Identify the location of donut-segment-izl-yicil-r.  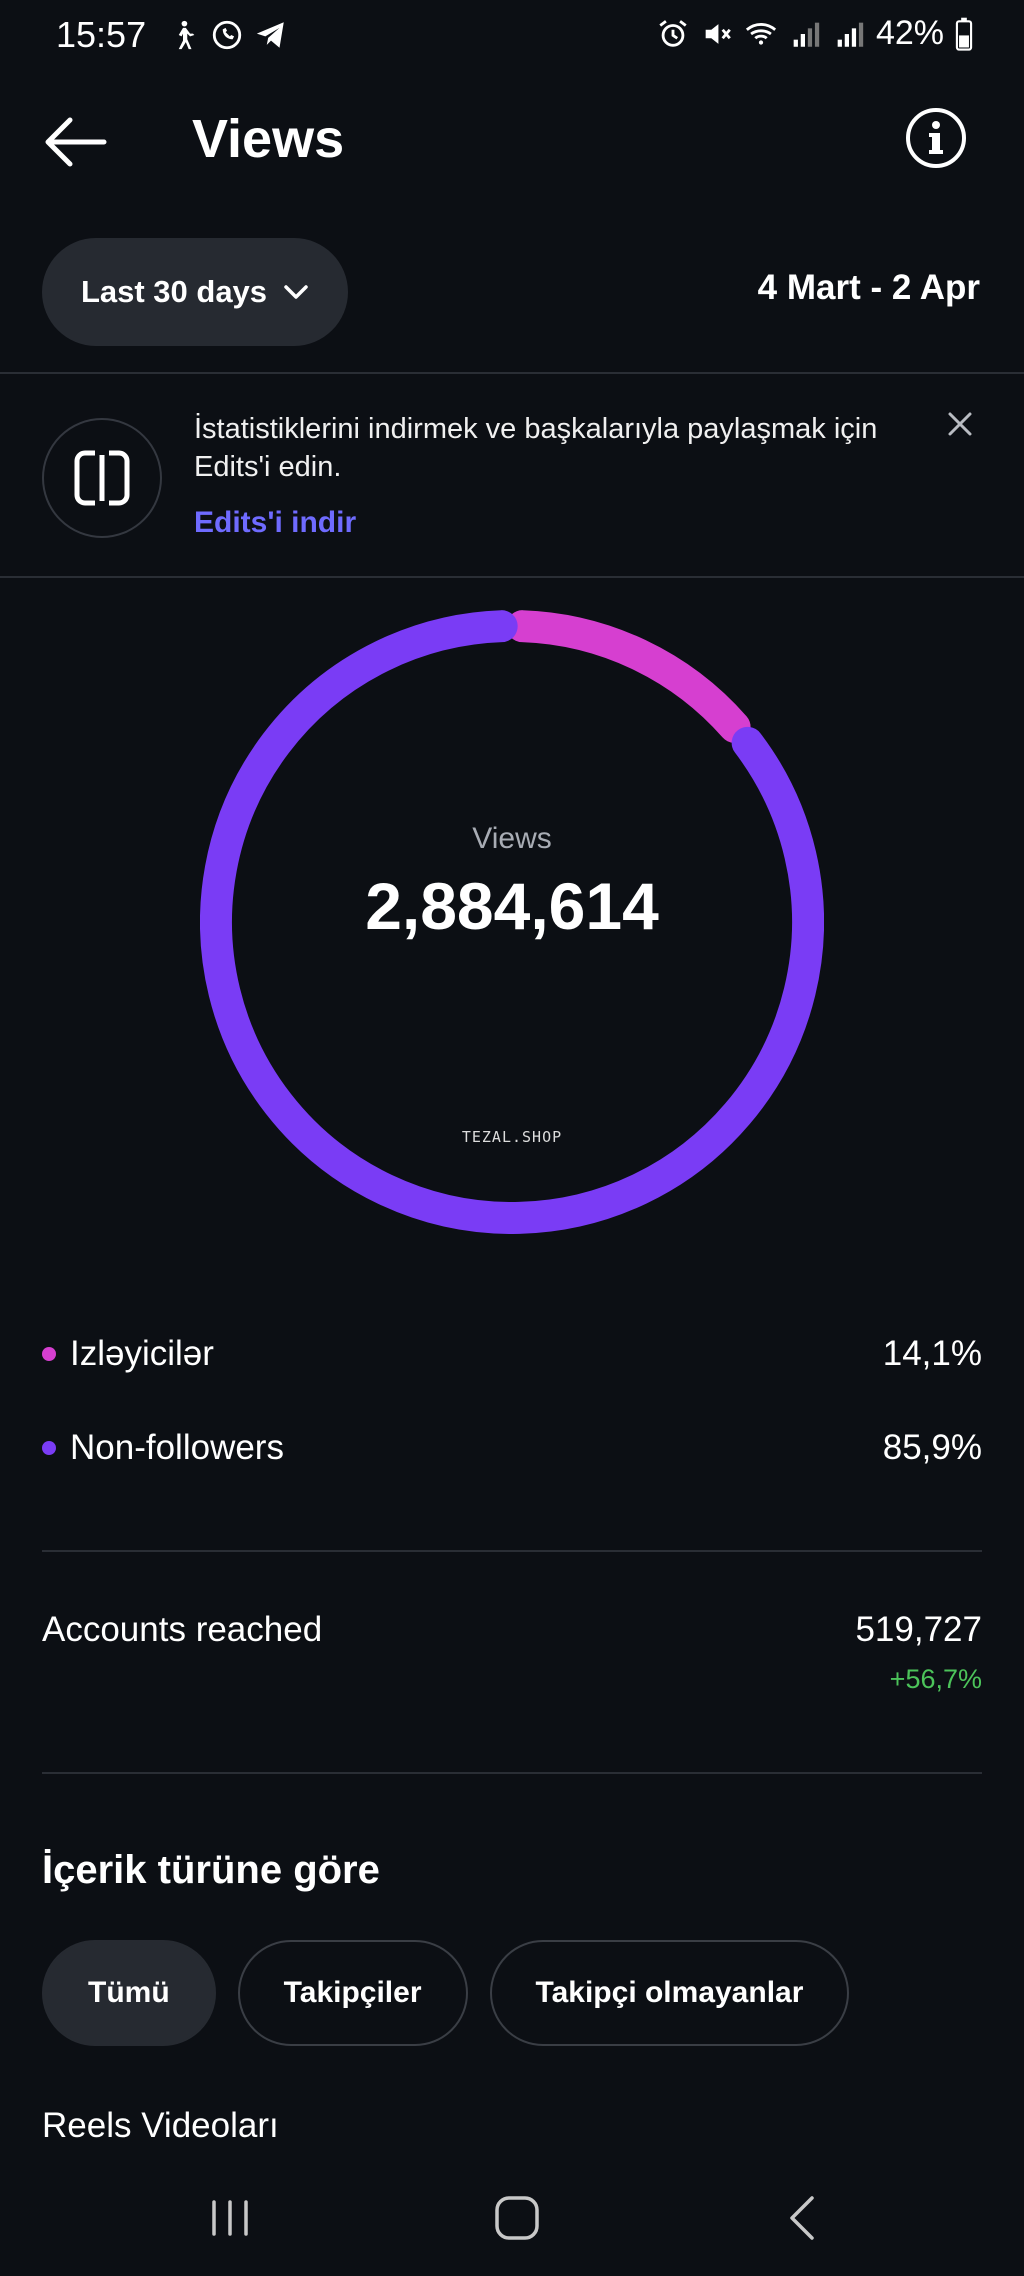
(628, 676).